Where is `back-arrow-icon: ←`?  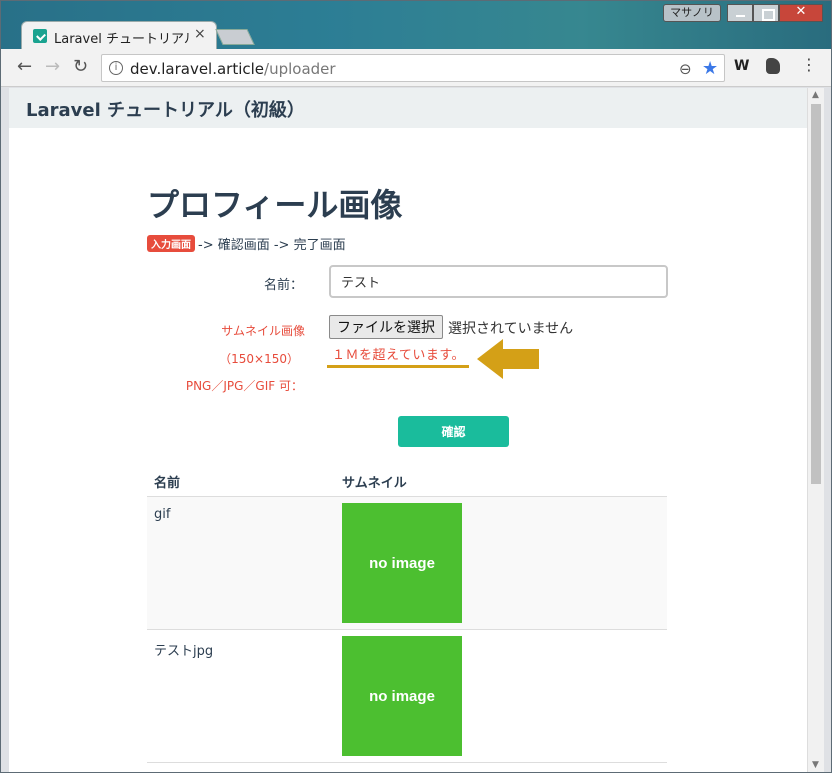 back-arrow-icon: ← is located at coordinates (24, 67).